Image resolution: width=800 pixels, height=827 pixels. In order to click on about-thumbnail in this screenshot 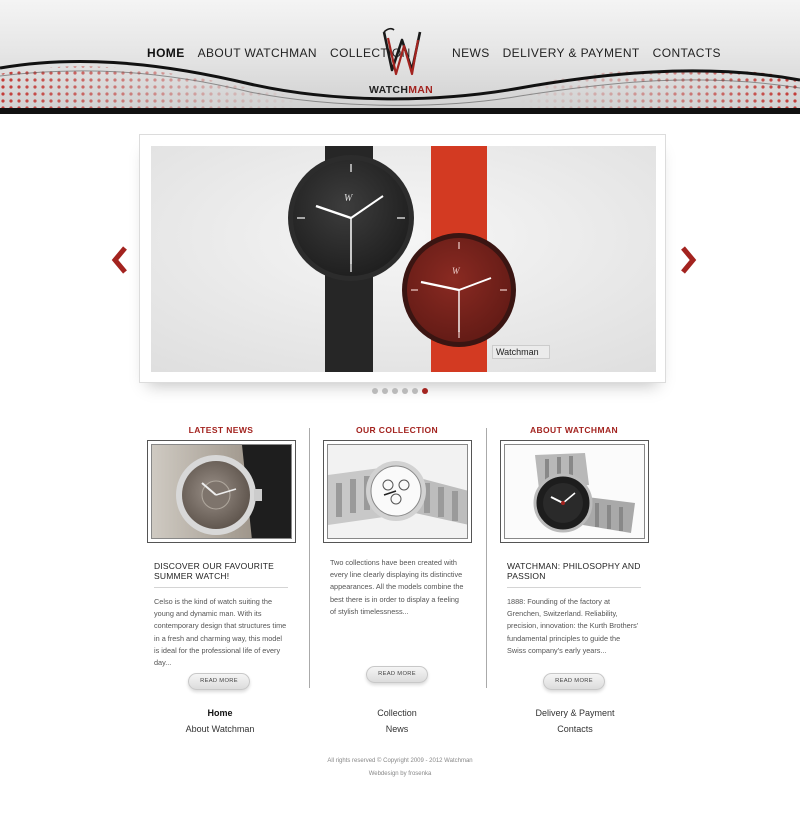, I will do `click(574, 491)`.